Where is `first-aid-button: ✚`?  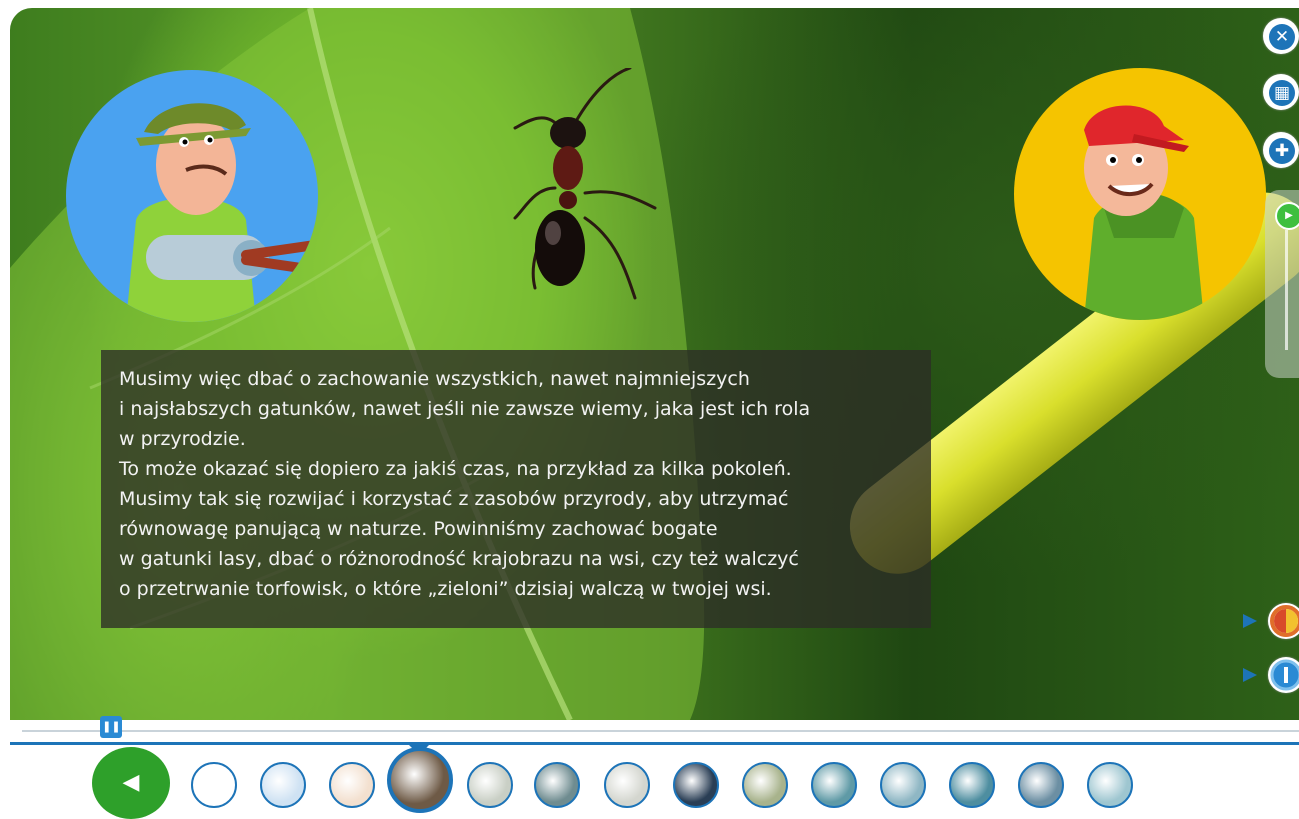
first-aid-button: ✚ is located at coordinates (1281, 150).